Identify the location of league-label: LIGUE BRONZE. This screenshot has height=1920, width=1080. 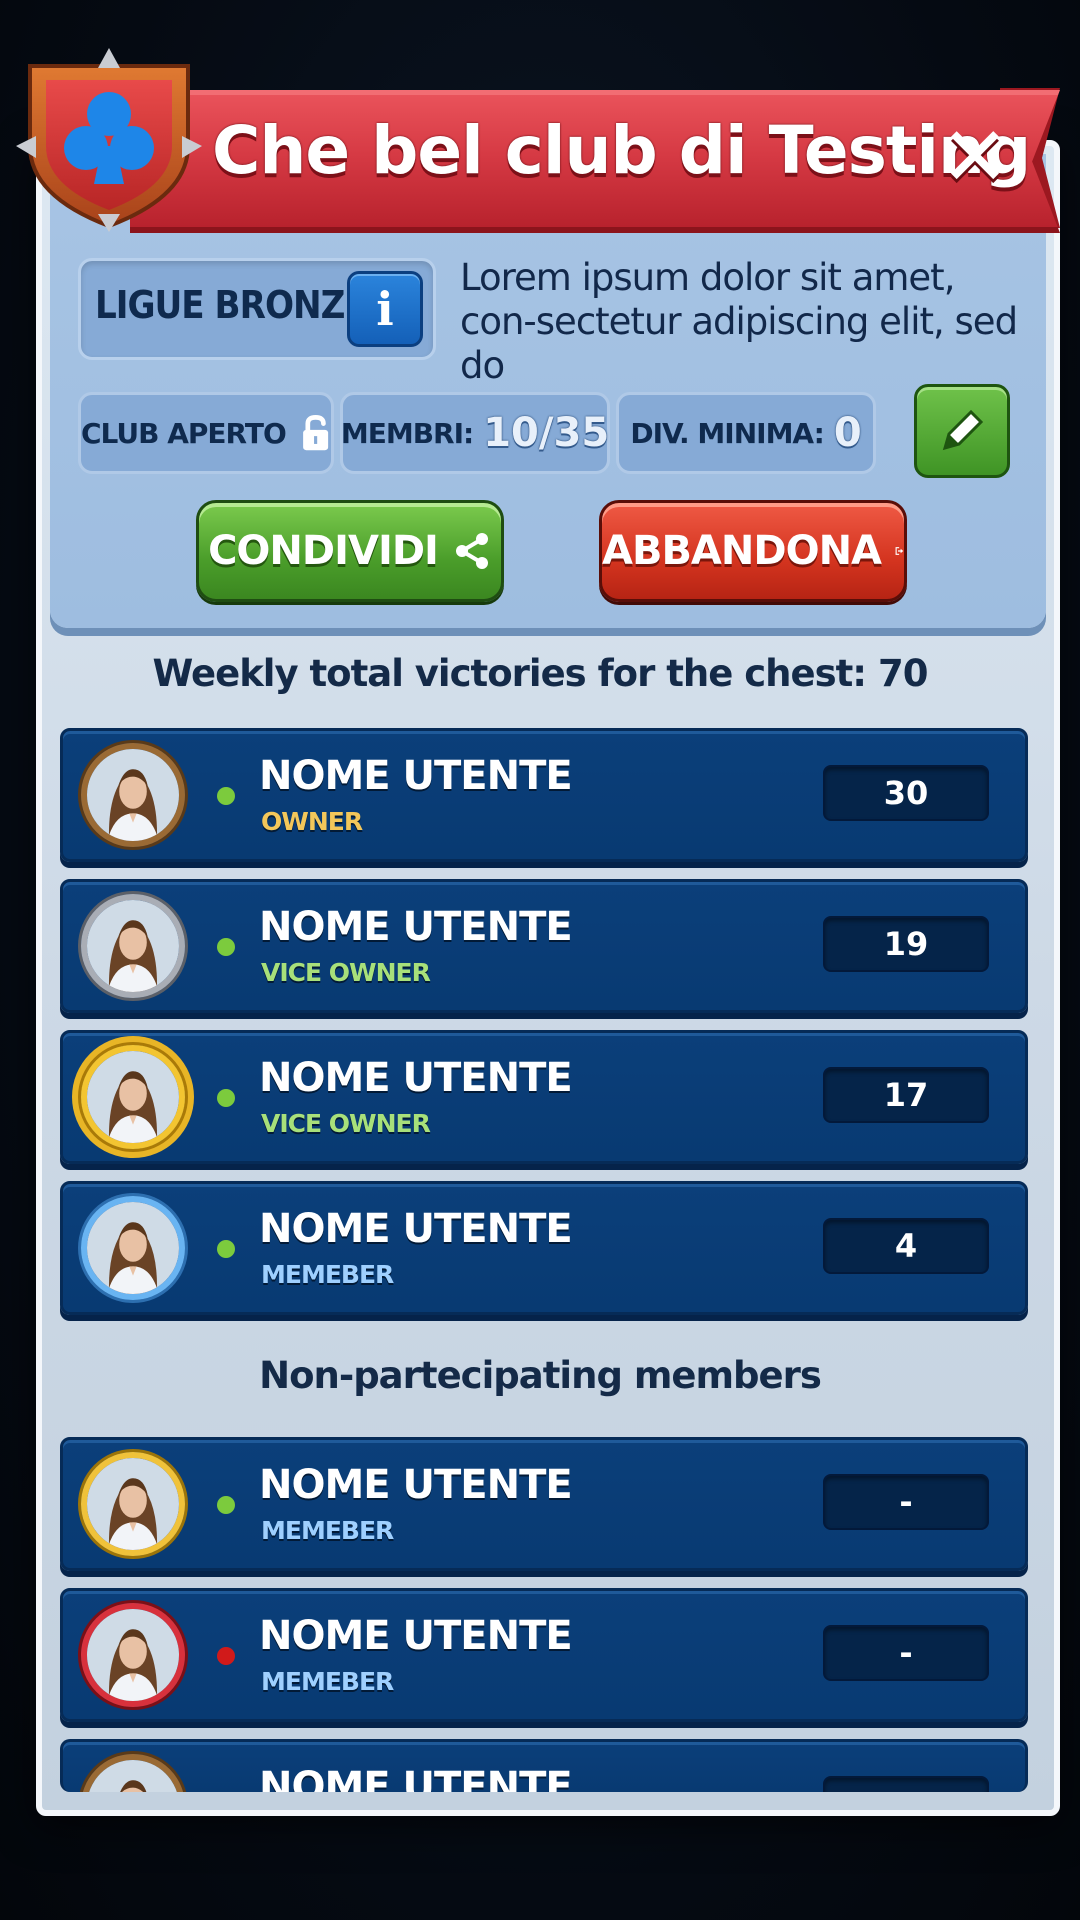
(231, 305).